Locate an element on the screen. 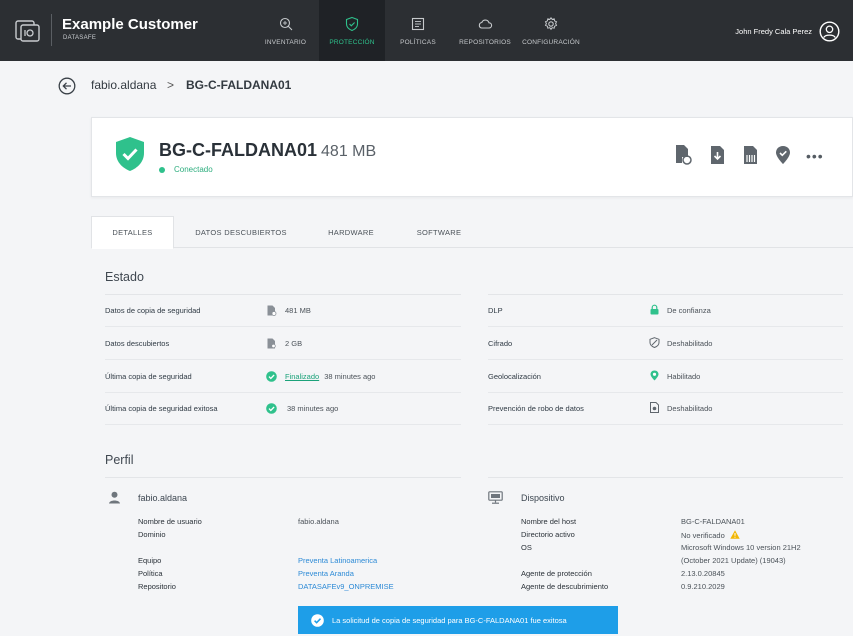 The width and height of the screenshot is (853, 636). status-value: De confianza is located at coordinates (689, 310).